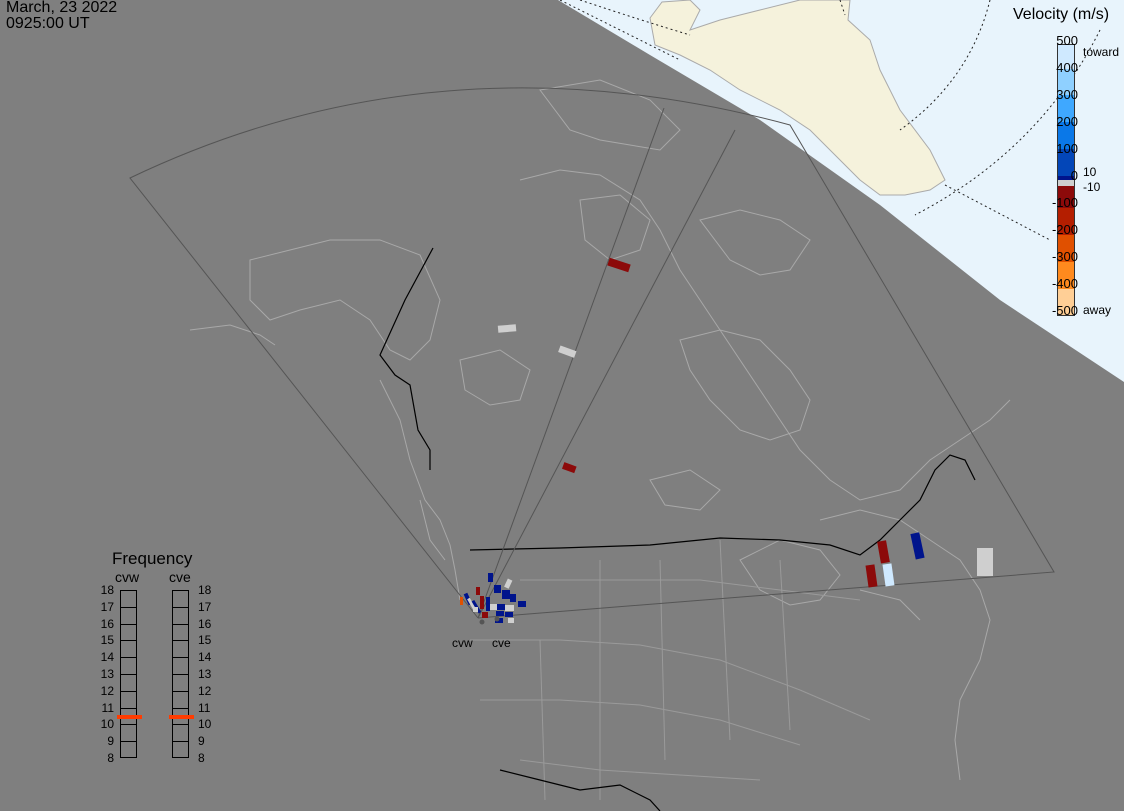 This screenshot has width=1124, height=811. What do you see at coordinates (1064, 256) in the screenshot?
I see `velocity-tick-label: -300` at bounding box center [1064, 256].